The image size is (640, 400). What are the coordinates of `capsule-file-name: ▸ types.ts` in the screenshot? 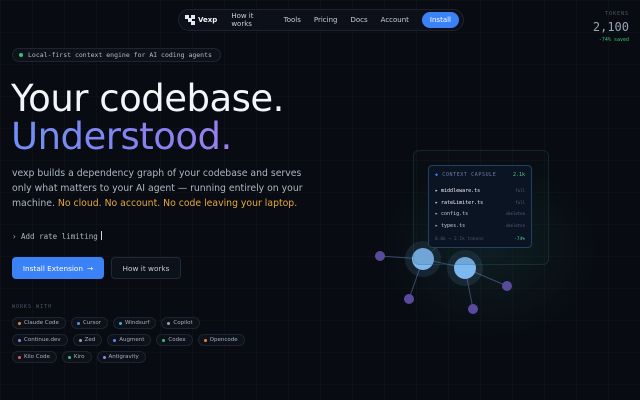 It's located at (450, 225).